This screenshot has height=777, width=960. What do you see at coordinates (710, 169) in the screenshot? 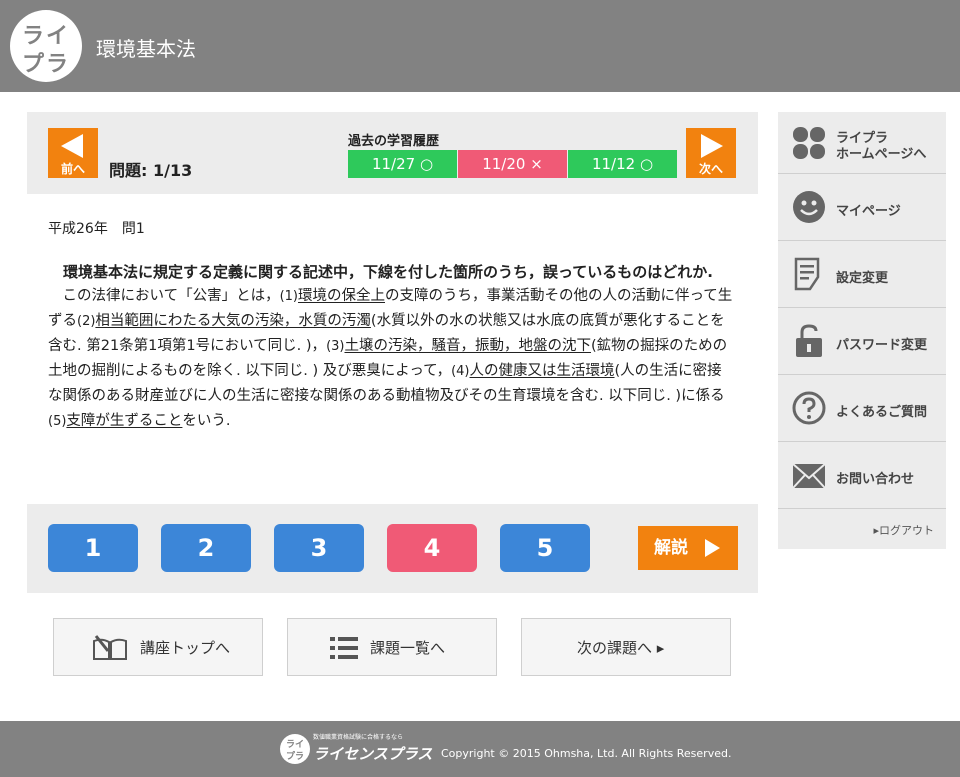
I see `next-label: 次へ` at bounding box center [710, 169].